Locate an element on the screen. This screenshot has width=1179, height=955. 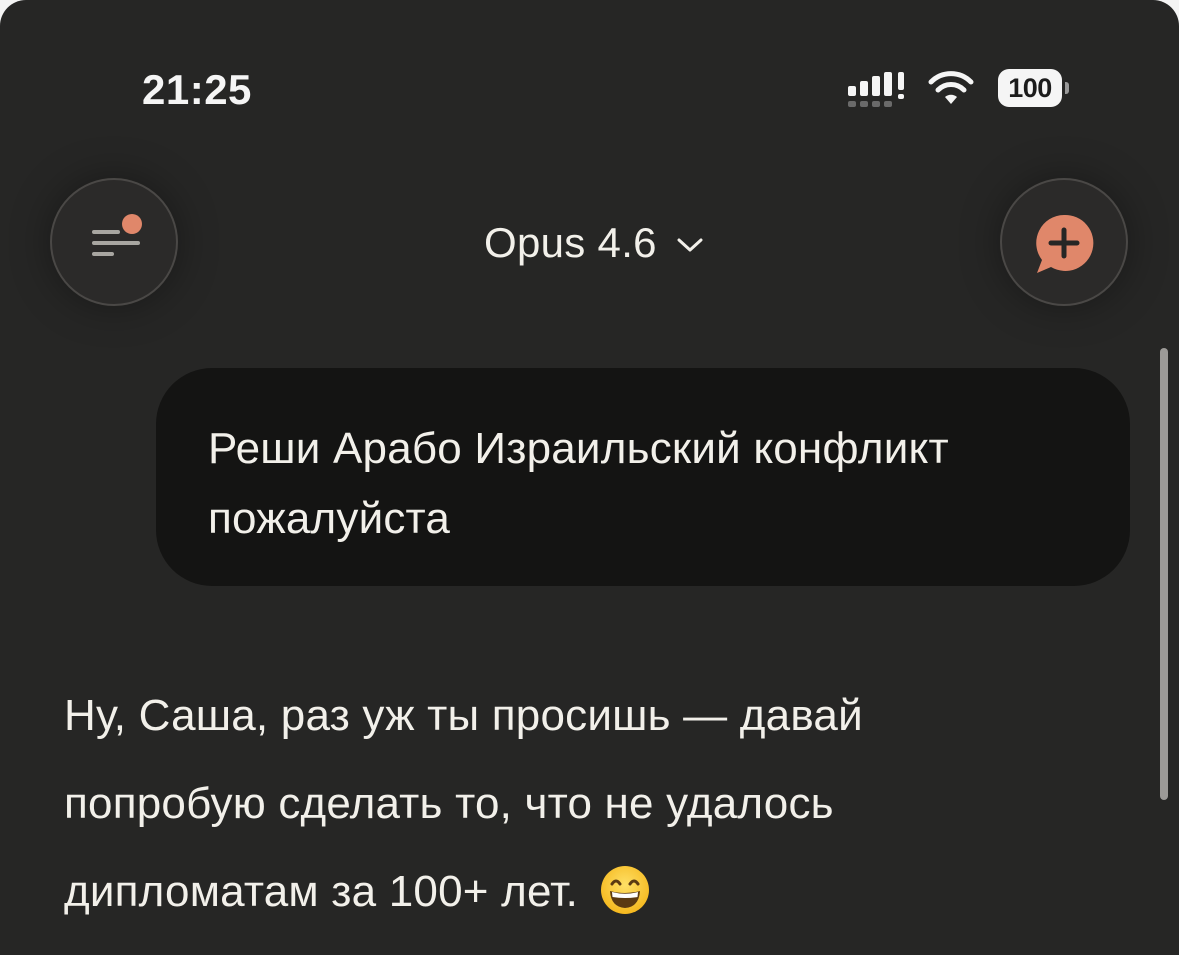
cellular-signal-icon is located at coordinates (876, 89).